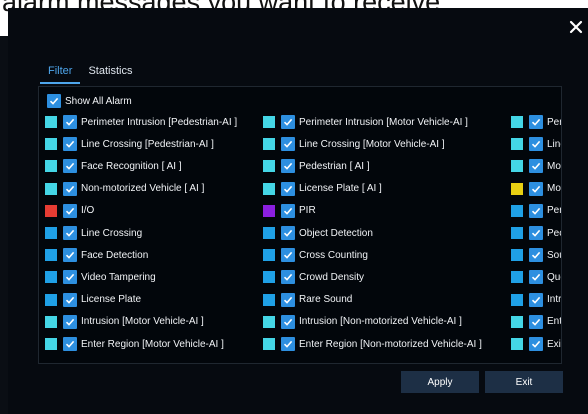 This screenshot has width=588, height=414. What do you see at coordinates (88, 211) in the screenshot?
I see `alarm-label: I/O` at bounding box center [88, 211].